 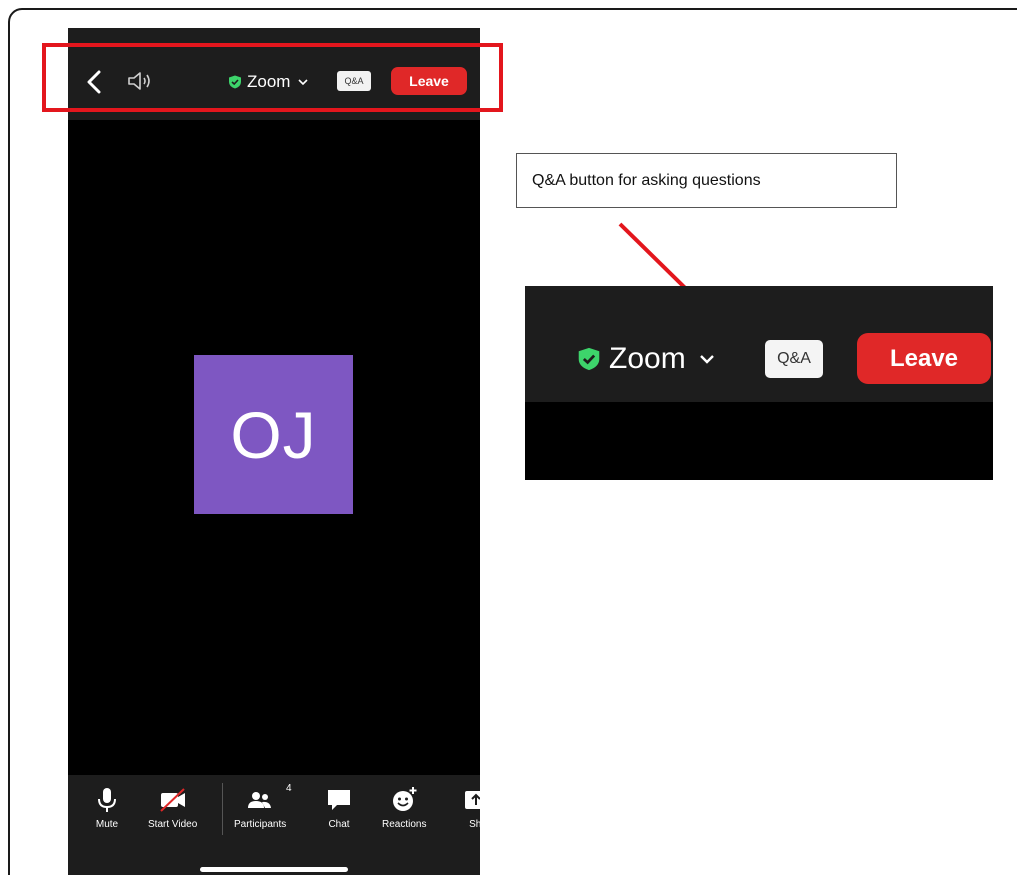 I want to click on zoomed-leave-button: Leave, so click(x=924, y=358).